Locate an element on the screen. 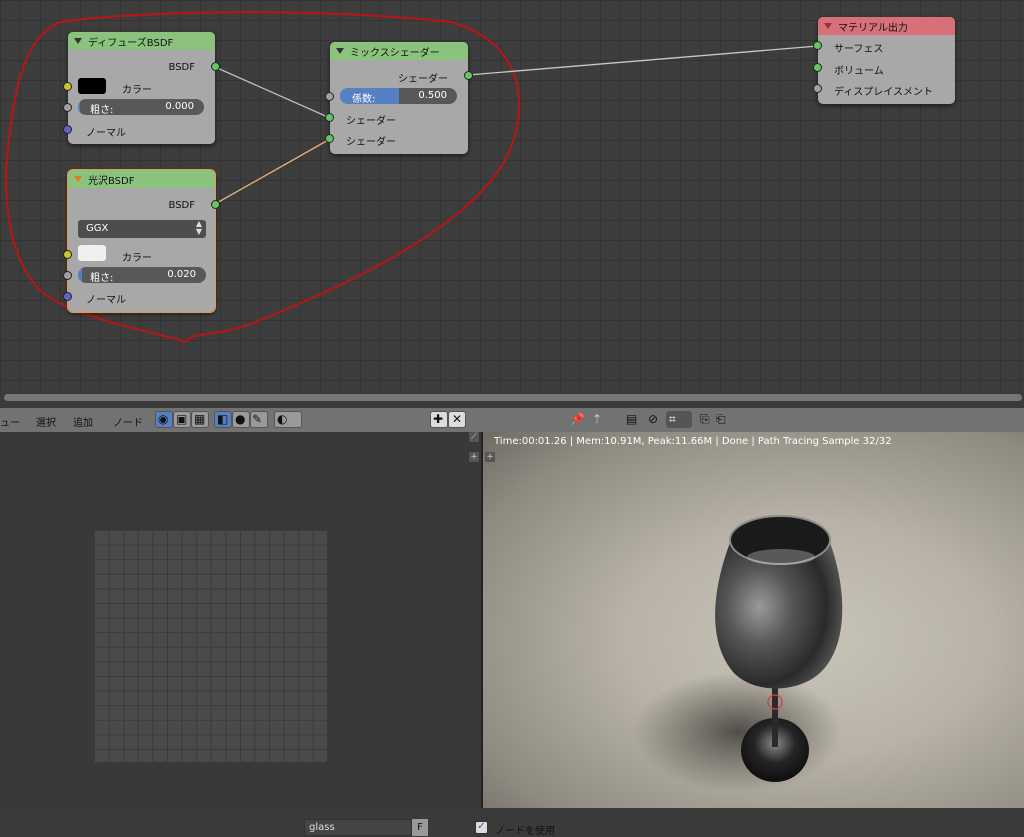  roughness-slider: 粗さ: 0.020 is located at coordinates (142, 275).